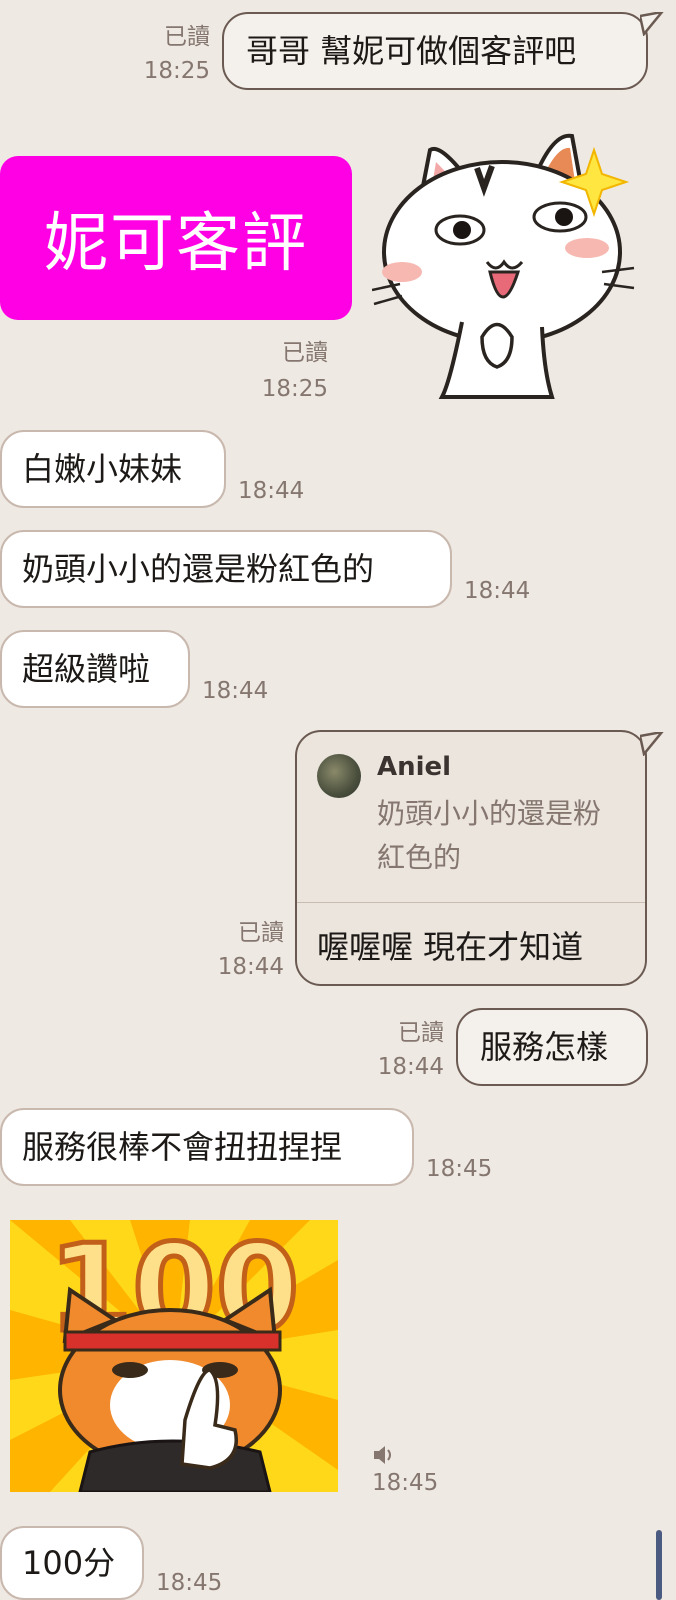 This screenshot has width=676, height=1600. I want to click on incoming-message: 超級讚啦, so click(95, 669).